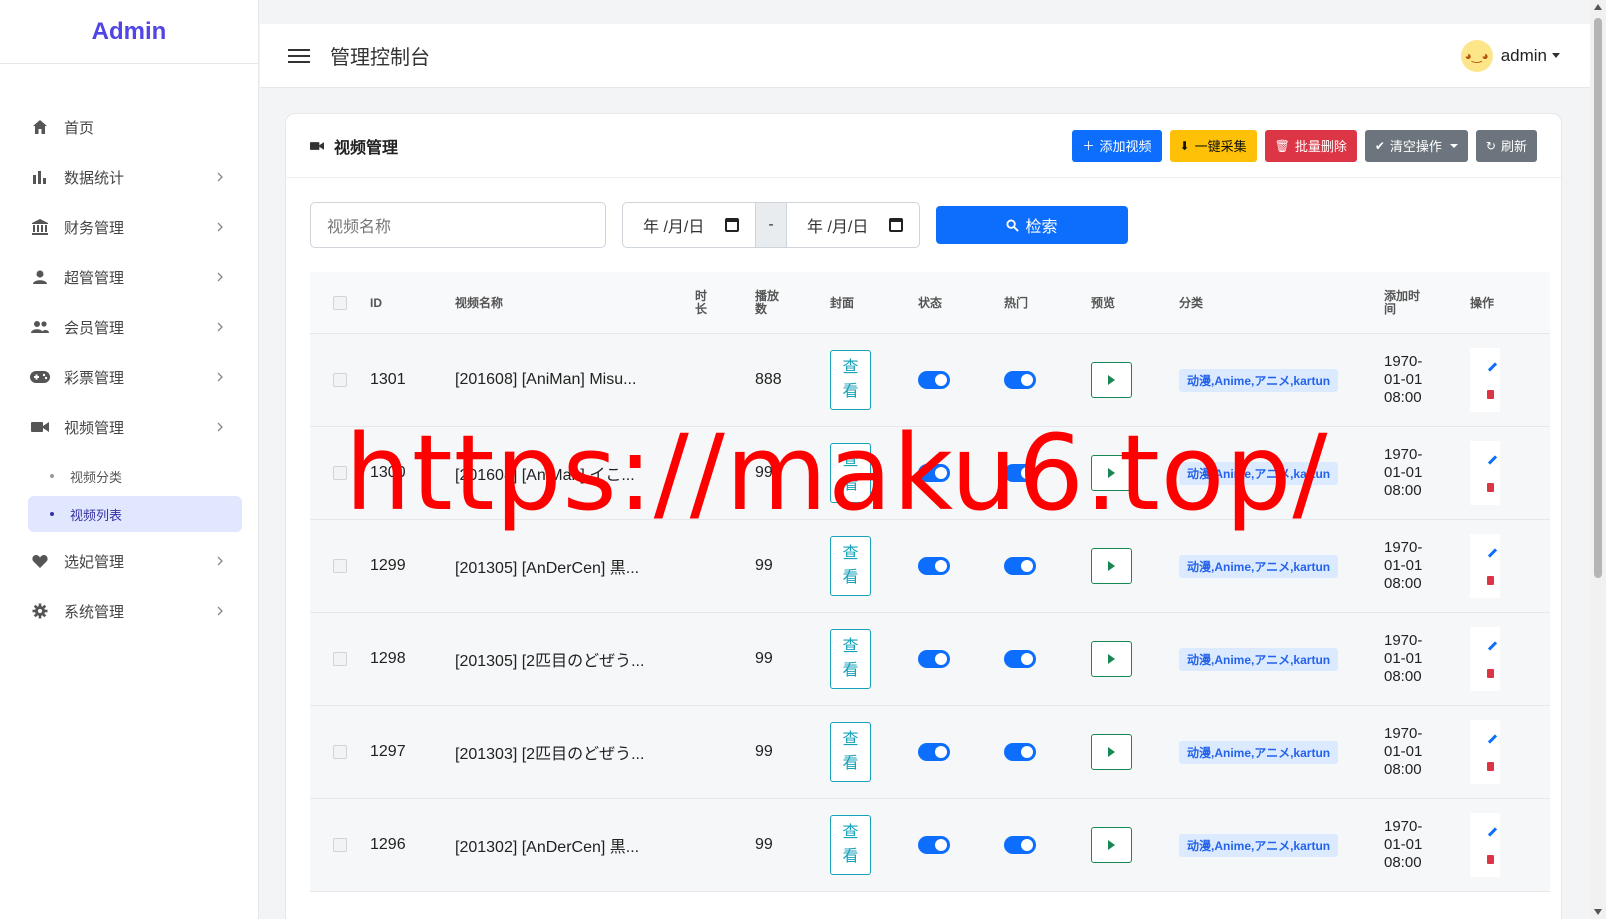 This screenshot has width=1606, height=919. What do you see at coordinates (1032, 225) in the screenshot?
I see `search-button: 检索` at bounding box center [1032, 225].